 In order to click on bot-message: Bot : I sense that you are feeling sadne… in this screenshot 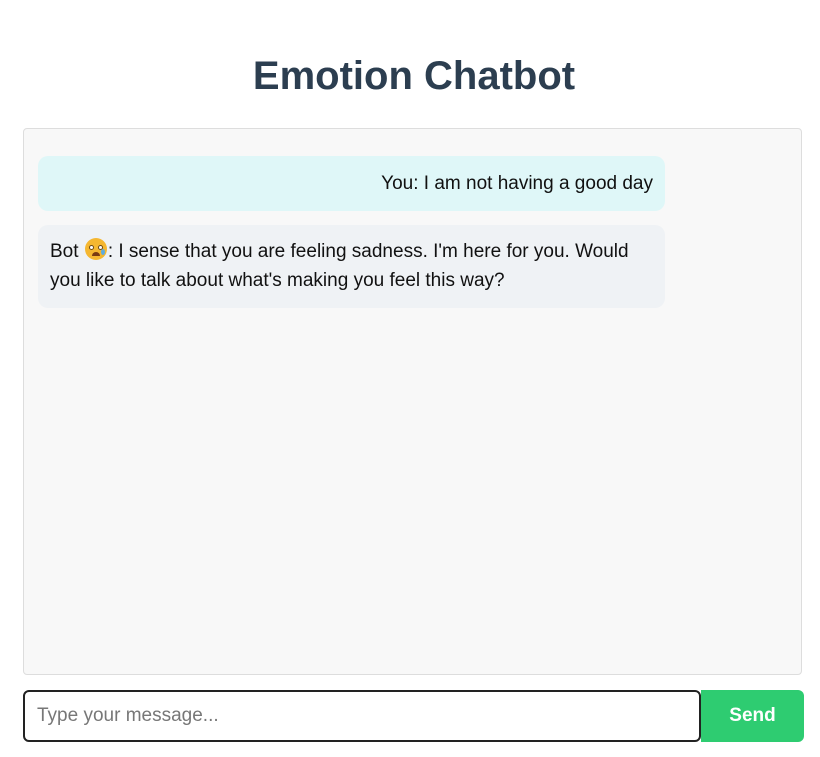, I will do `click(351, 266)`.